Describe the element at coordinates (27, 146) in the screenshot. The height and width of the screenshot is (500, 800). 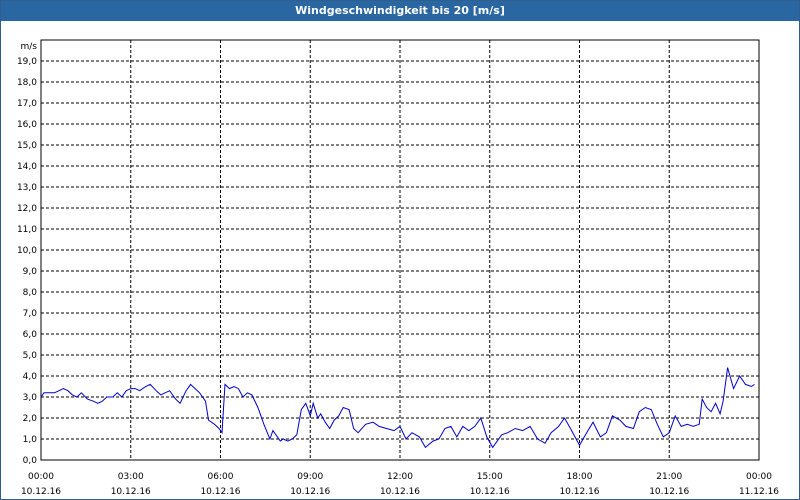
I see `y-tick-label: 15,0` at that location.